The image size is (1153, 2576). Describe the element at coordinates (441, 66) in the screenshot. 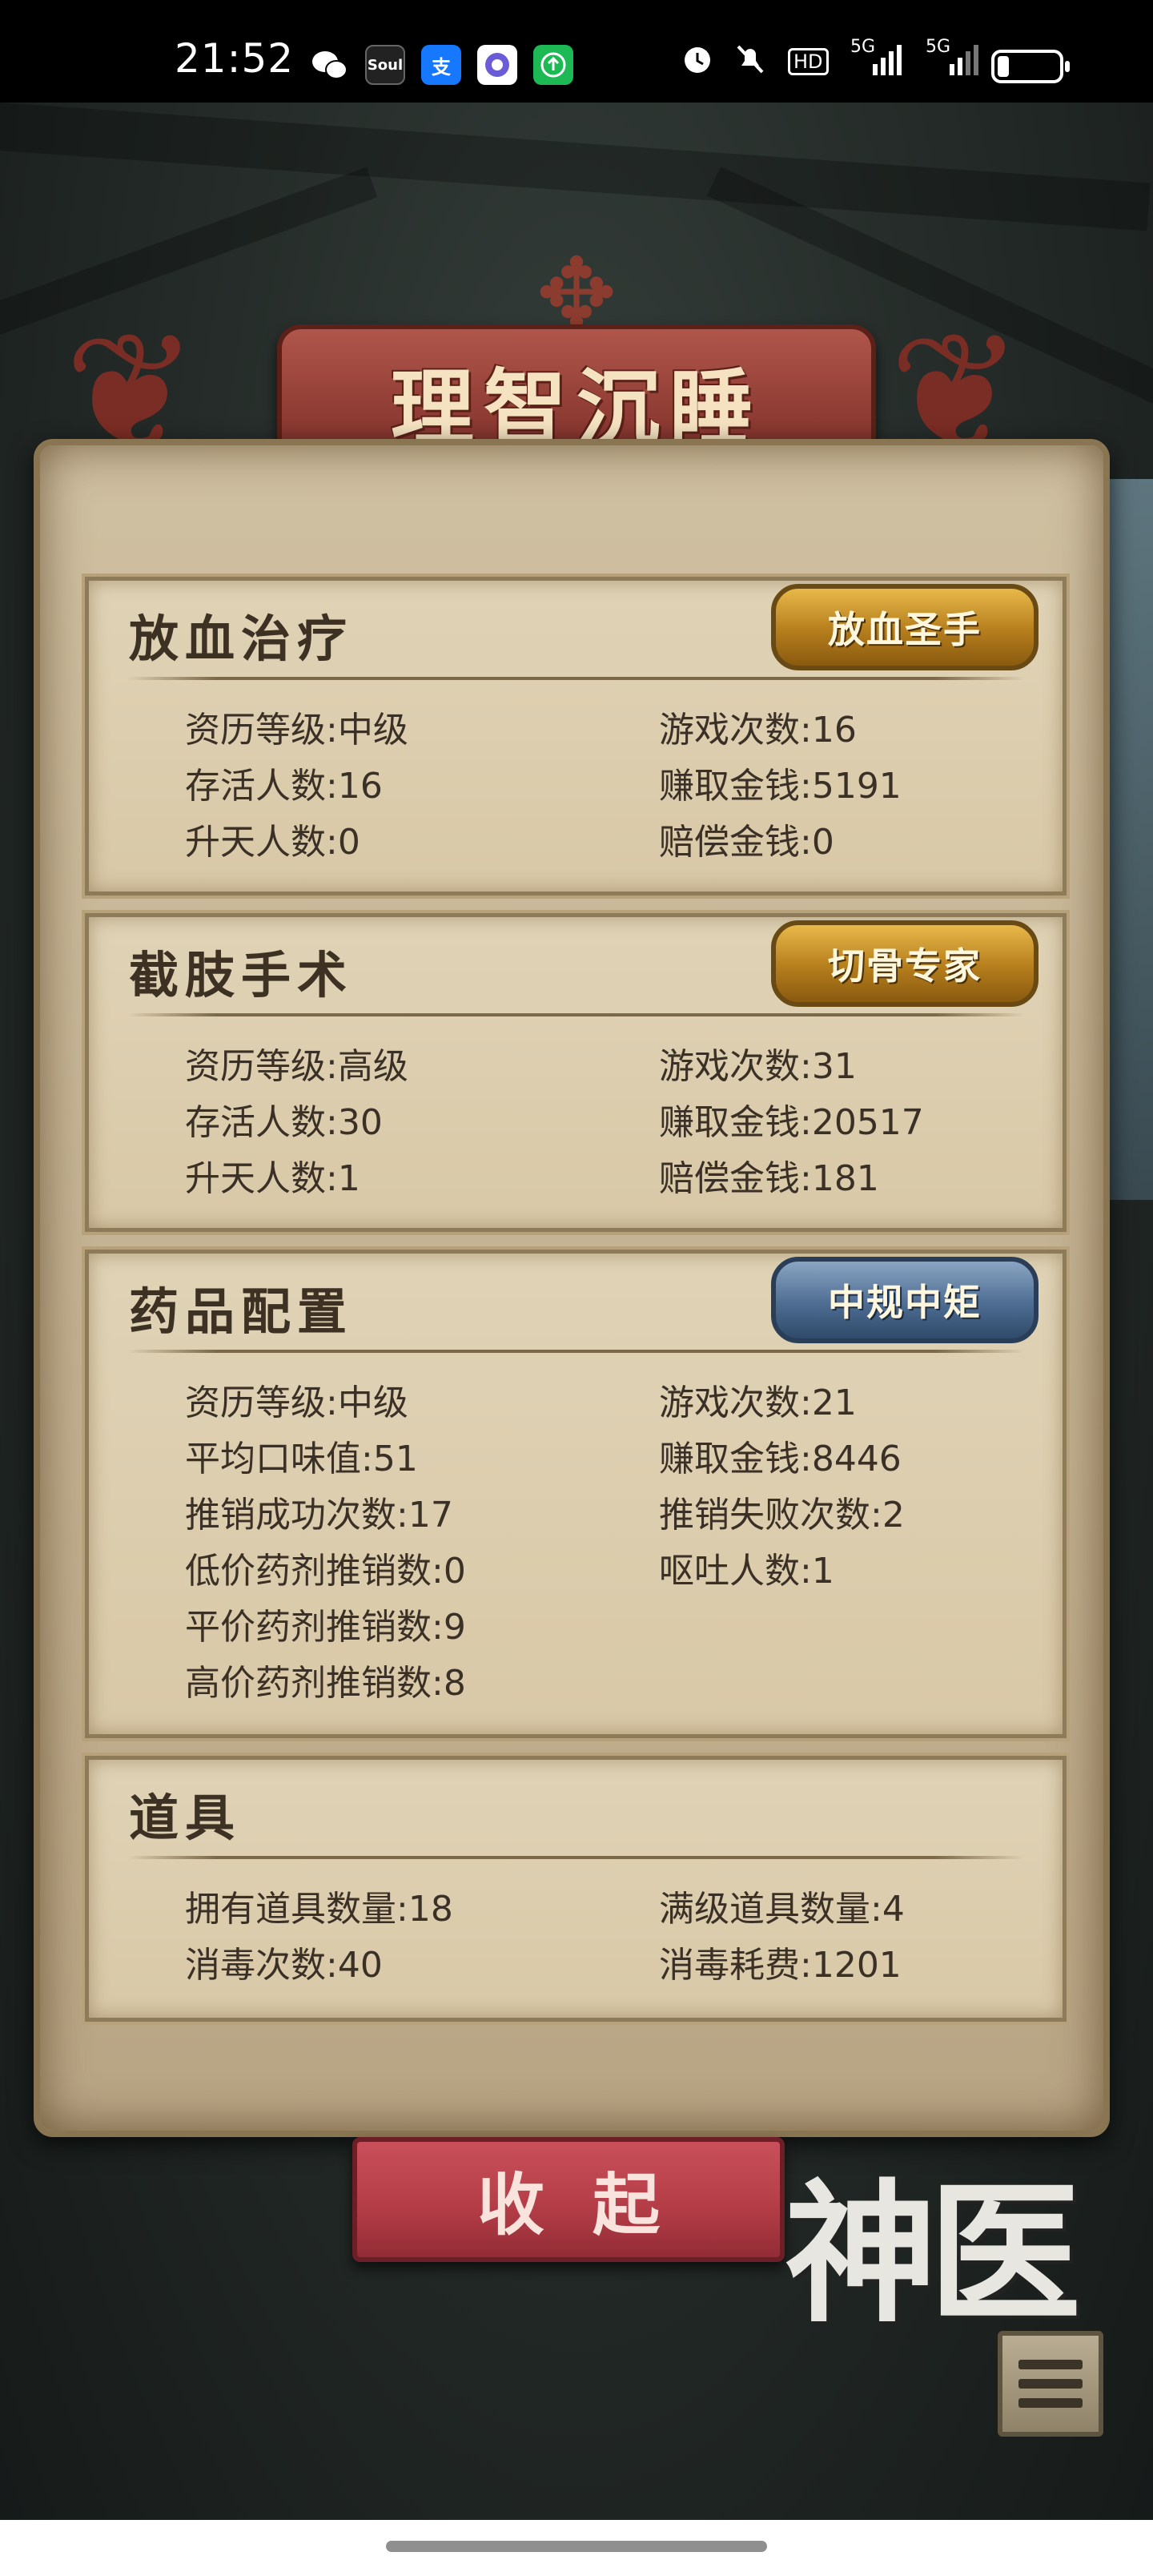

I see `alipay-icon-label: 支` at that location.